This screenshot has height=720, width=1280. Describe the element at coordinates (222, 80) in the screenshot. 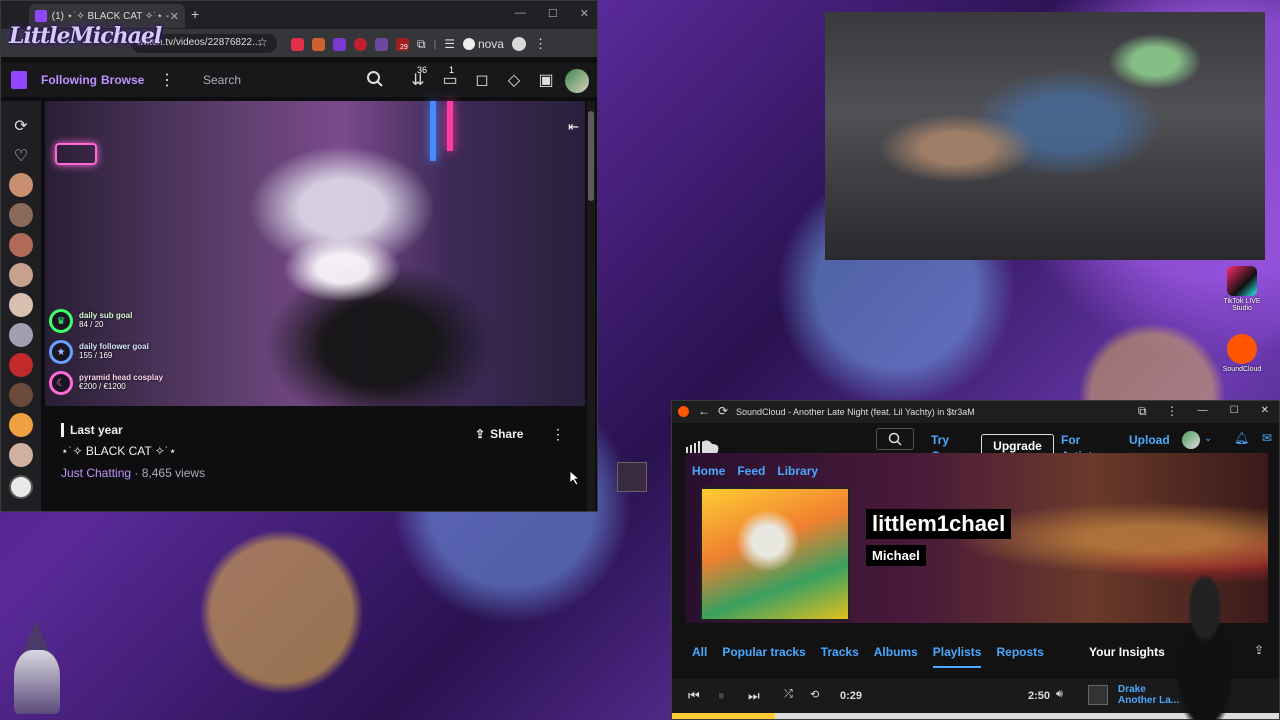

I see `search-input: Search` at that location.